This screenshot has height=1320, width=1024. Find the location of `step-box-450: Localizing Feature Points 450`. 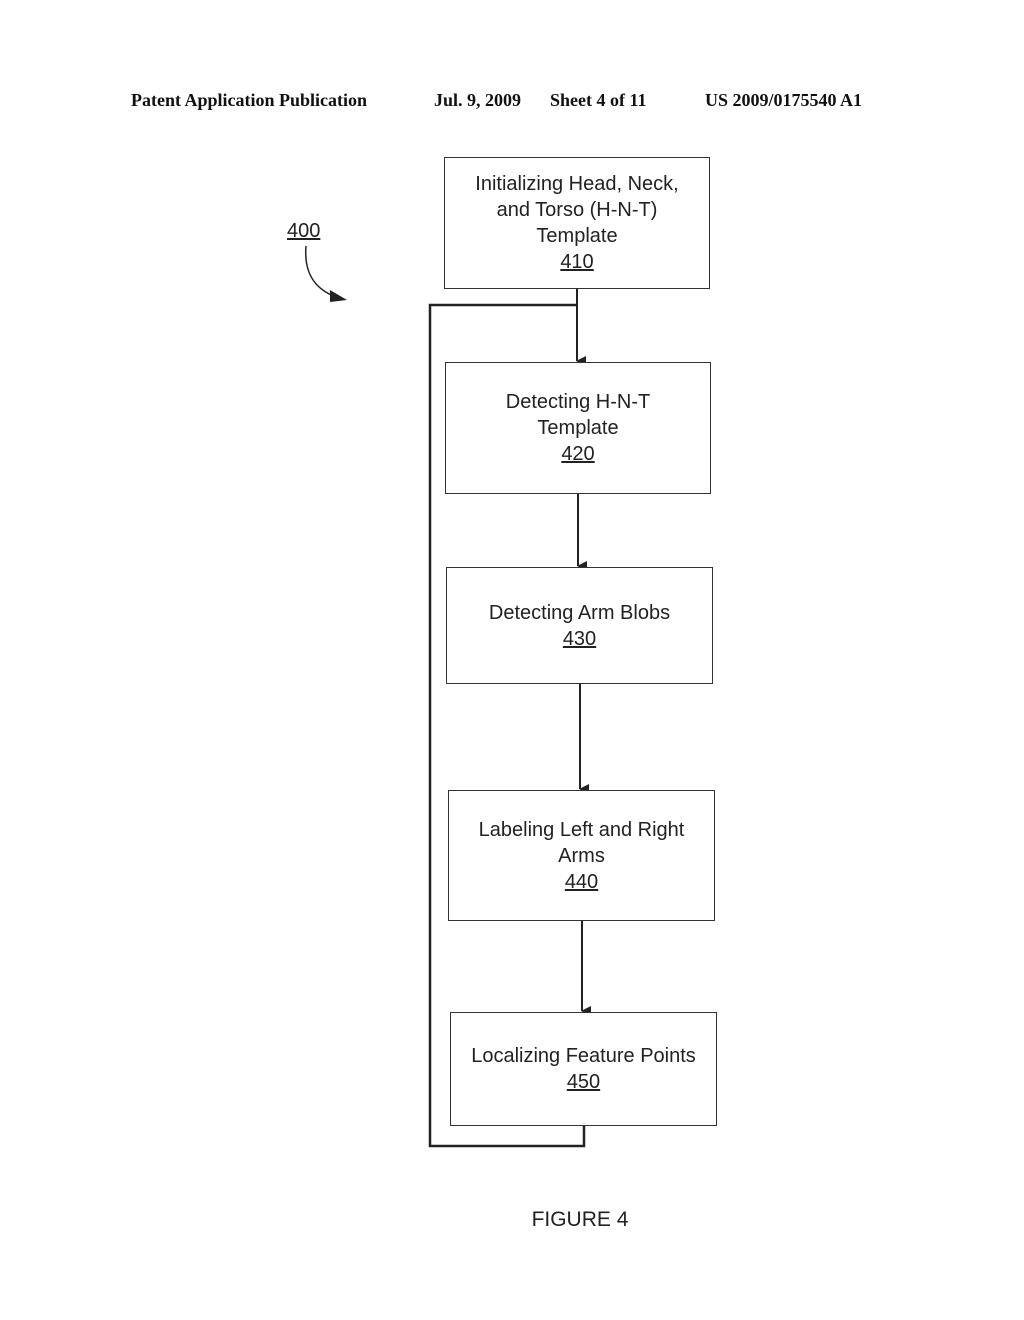

step-box-450: Localizing Feature Points 450 is located at coordinates (583, 1069).